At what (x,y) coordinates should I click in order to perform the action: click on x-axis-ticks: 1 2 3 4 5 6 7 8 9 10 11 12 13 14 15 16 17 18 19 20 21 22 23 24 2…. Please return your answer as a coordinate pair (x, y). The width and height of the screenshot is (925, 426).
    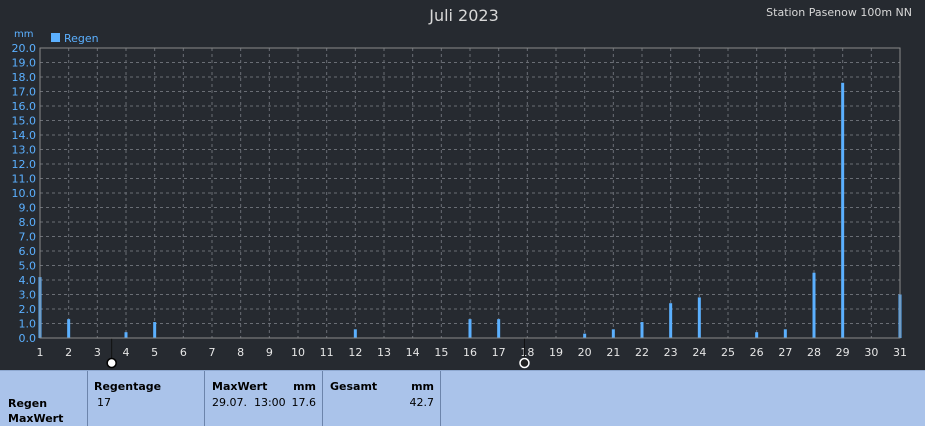
    Looking at the image, I should click on (472, 352).